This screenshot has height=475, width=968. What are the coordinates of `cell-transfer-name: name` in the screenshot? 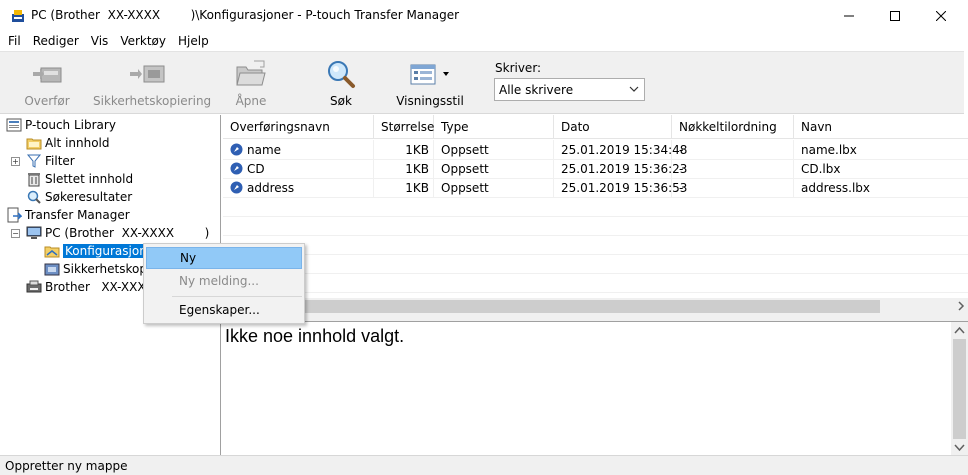 It's located at (302, 149).